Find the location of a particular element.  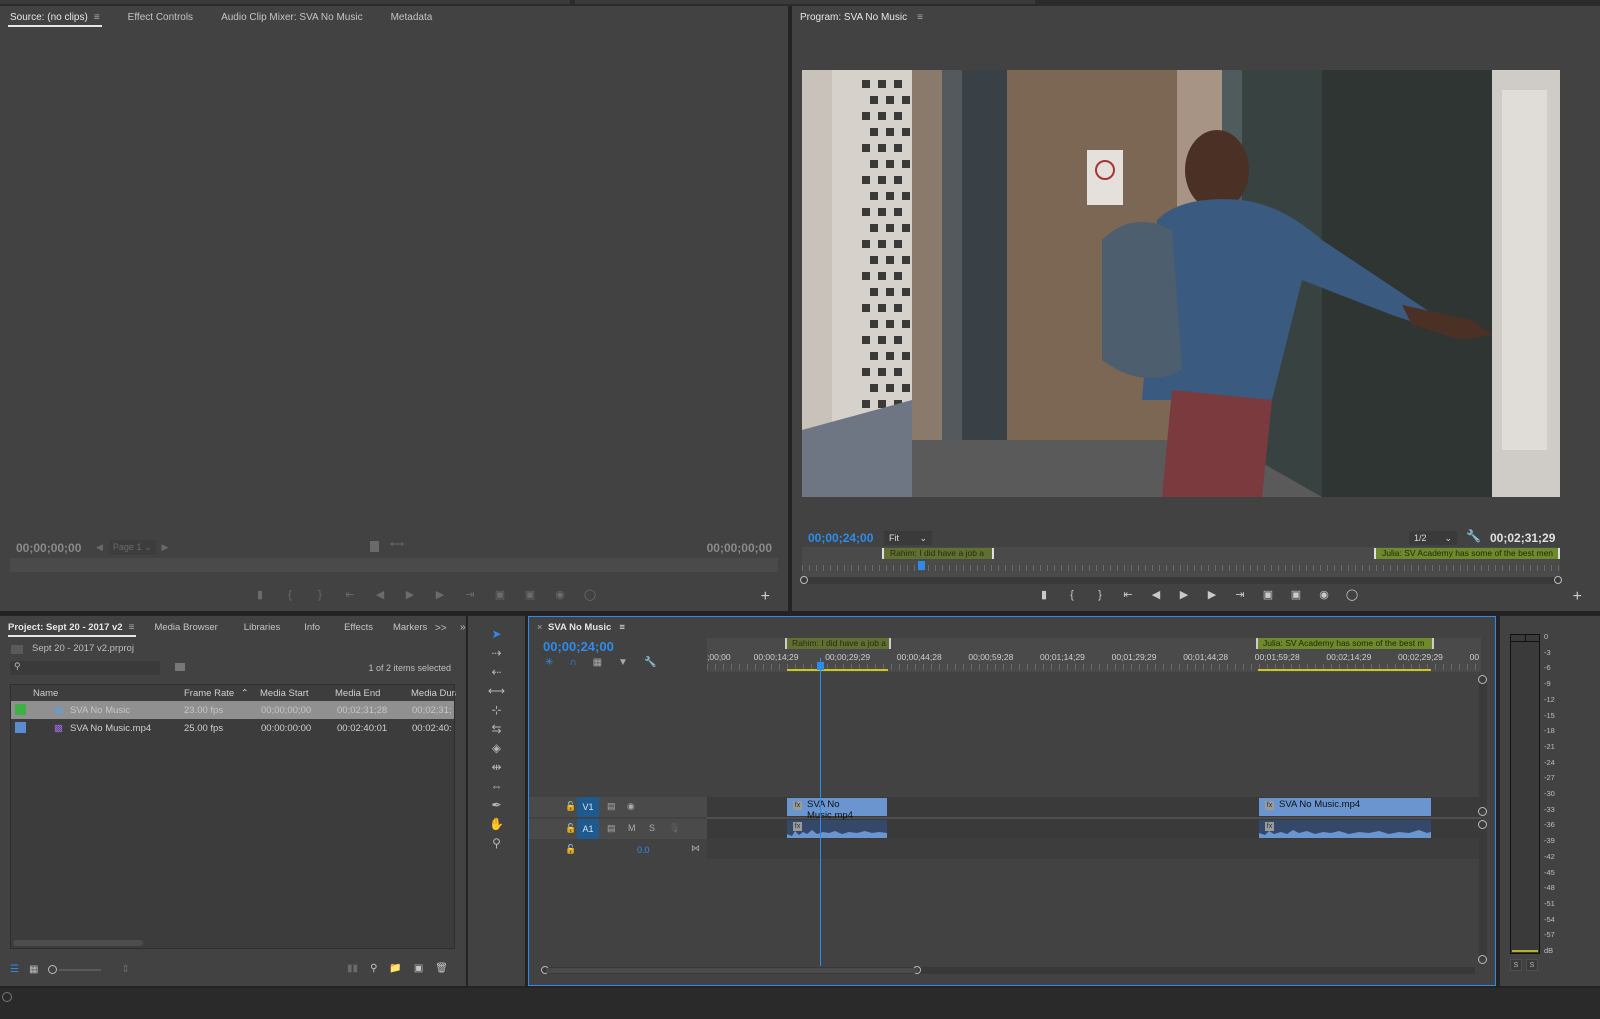

sequence-tab: SVA No Music ≡ is located at coordinates (586, 627).